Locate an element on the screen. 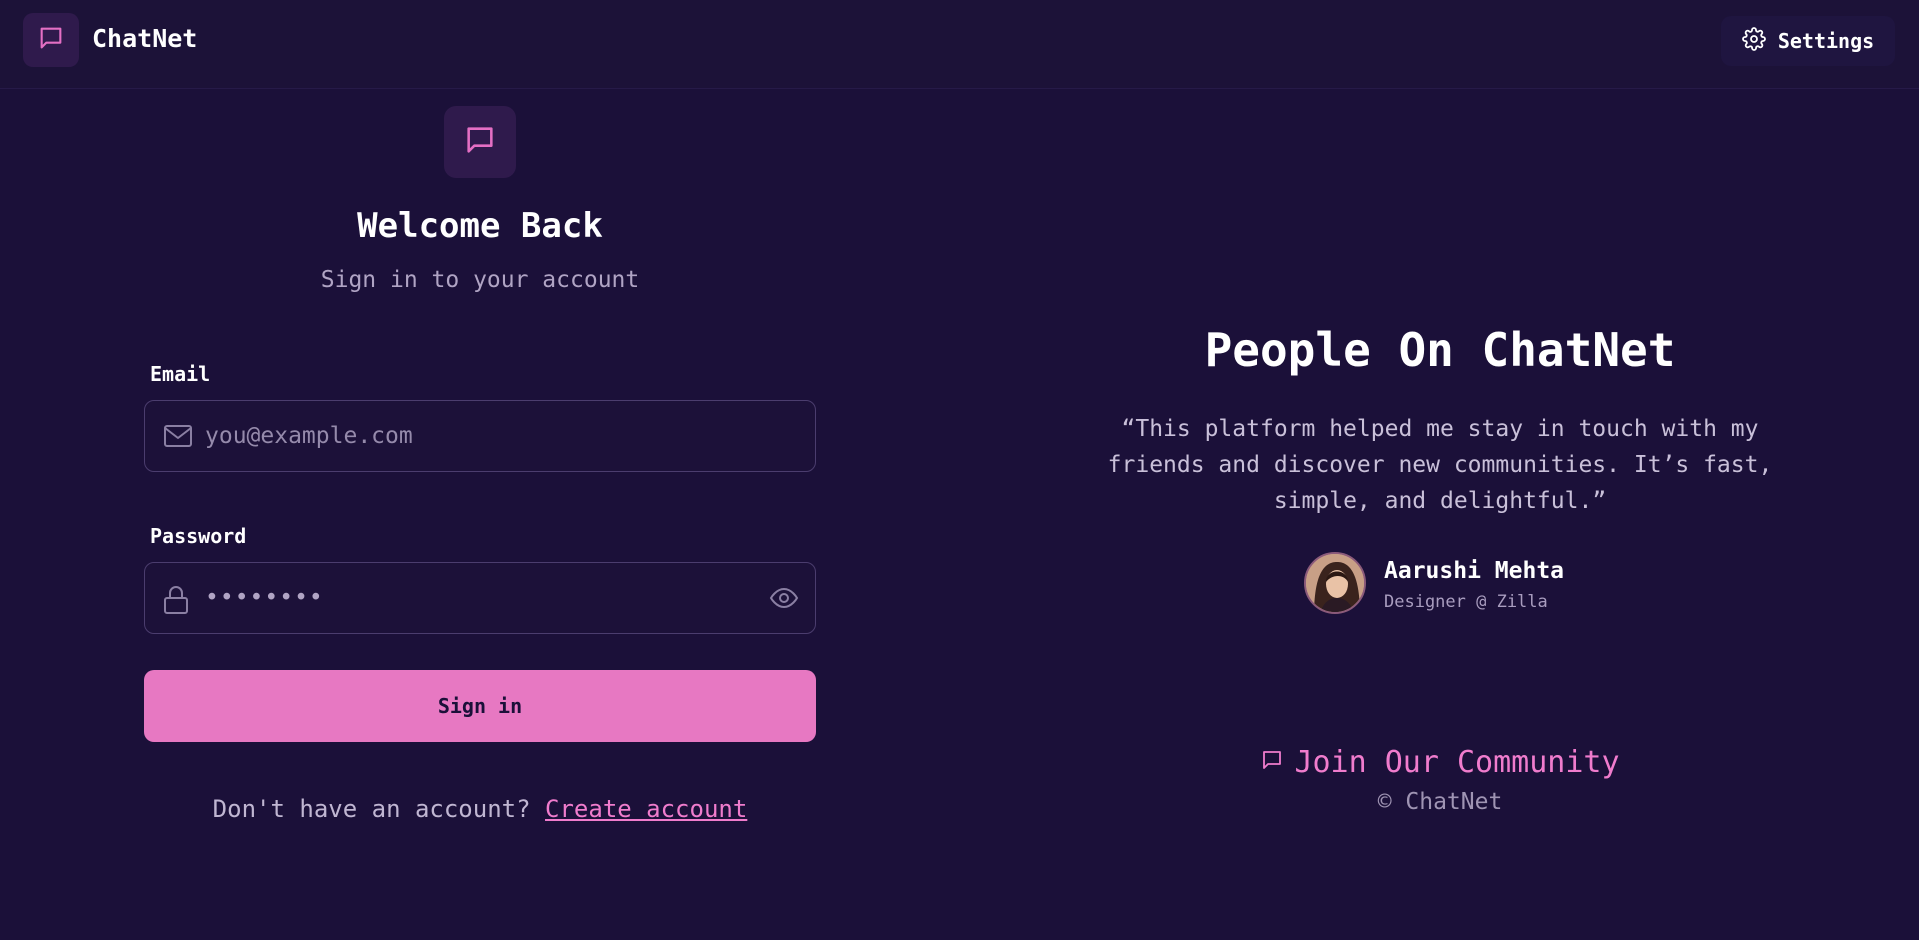 This screenshot has width=1919, height=940. eye-icon is located at coordinates (784, 600).